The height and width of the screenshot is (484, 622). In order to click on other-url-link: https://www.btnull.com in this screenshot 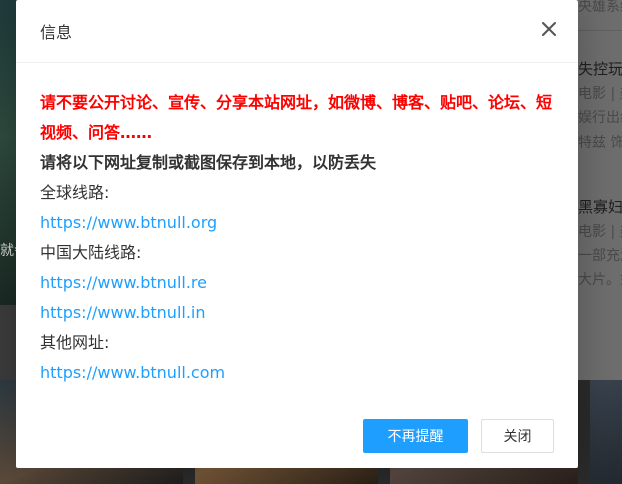, I will do `click(299, 373)`.